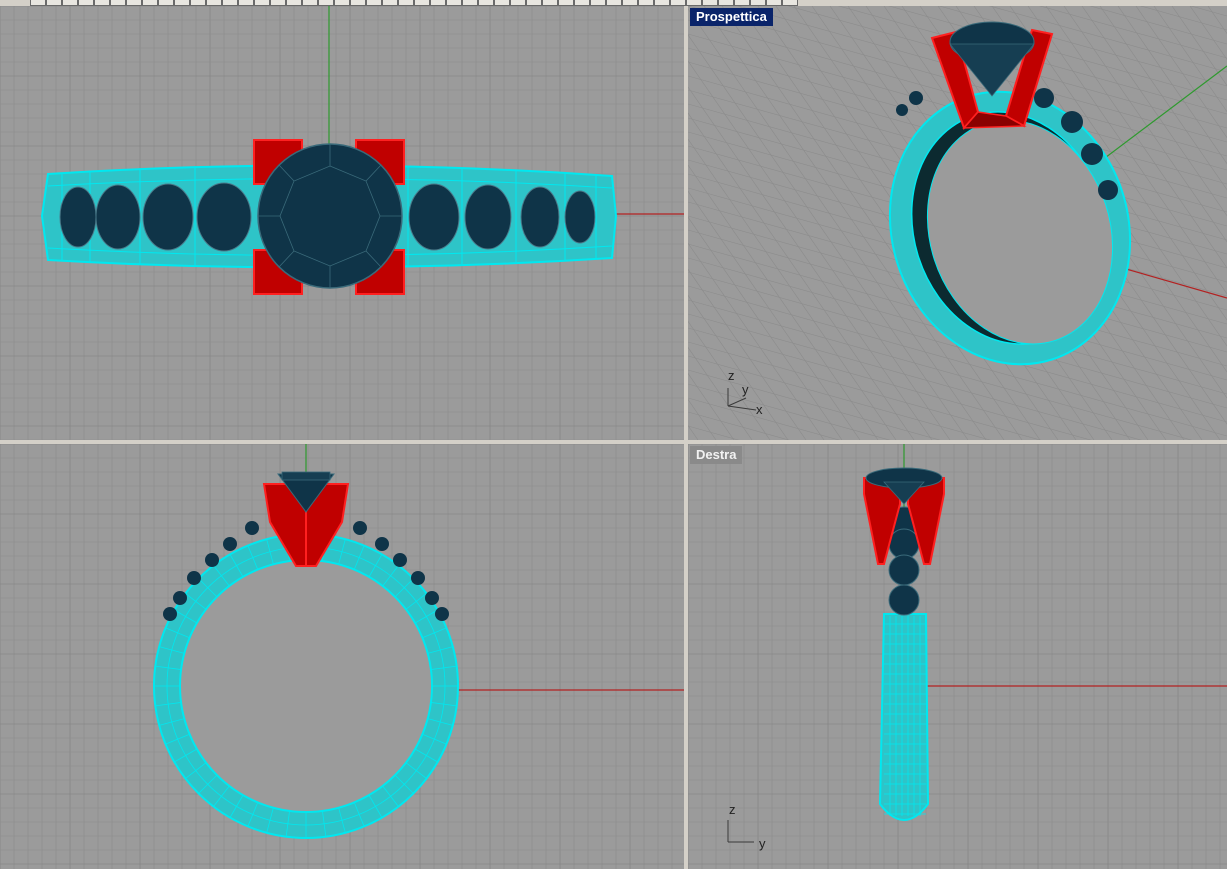 The height and width of the screenshot is (869, 1227). What do you see at coordinates (904, 717) in the screenshot?
I see `ring-band-side` at bounding box center [904, 717].